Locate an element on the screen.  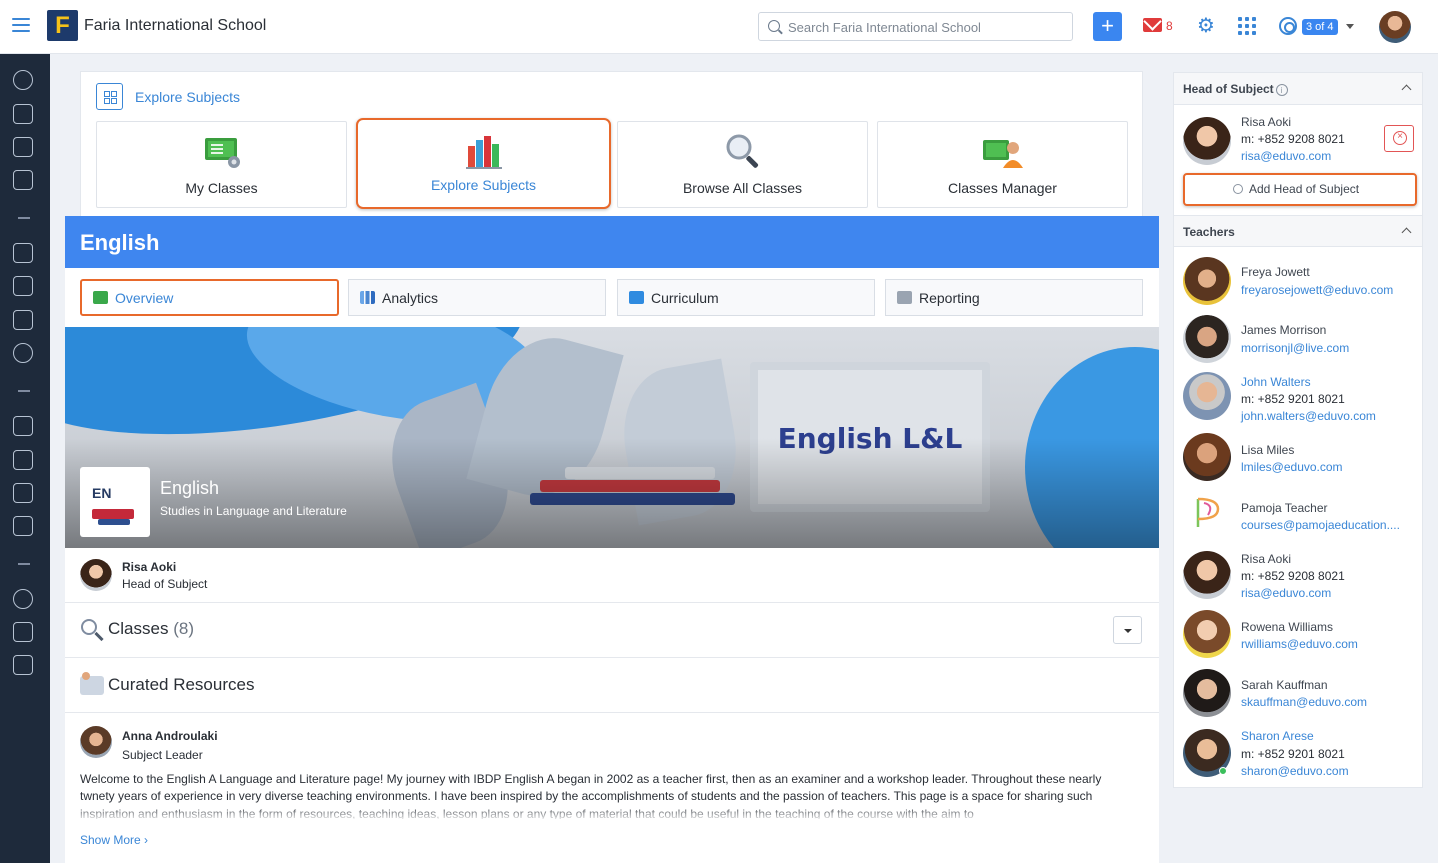
flag-icon is located at coordinates (23, 665).